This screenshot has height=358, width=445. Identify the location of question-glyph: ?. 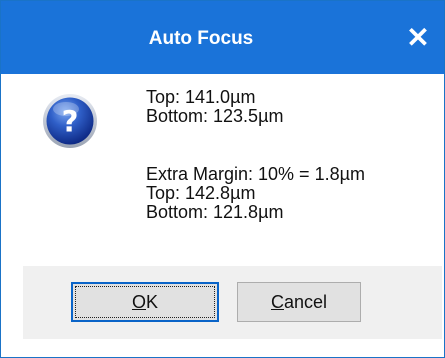
(70, 122).